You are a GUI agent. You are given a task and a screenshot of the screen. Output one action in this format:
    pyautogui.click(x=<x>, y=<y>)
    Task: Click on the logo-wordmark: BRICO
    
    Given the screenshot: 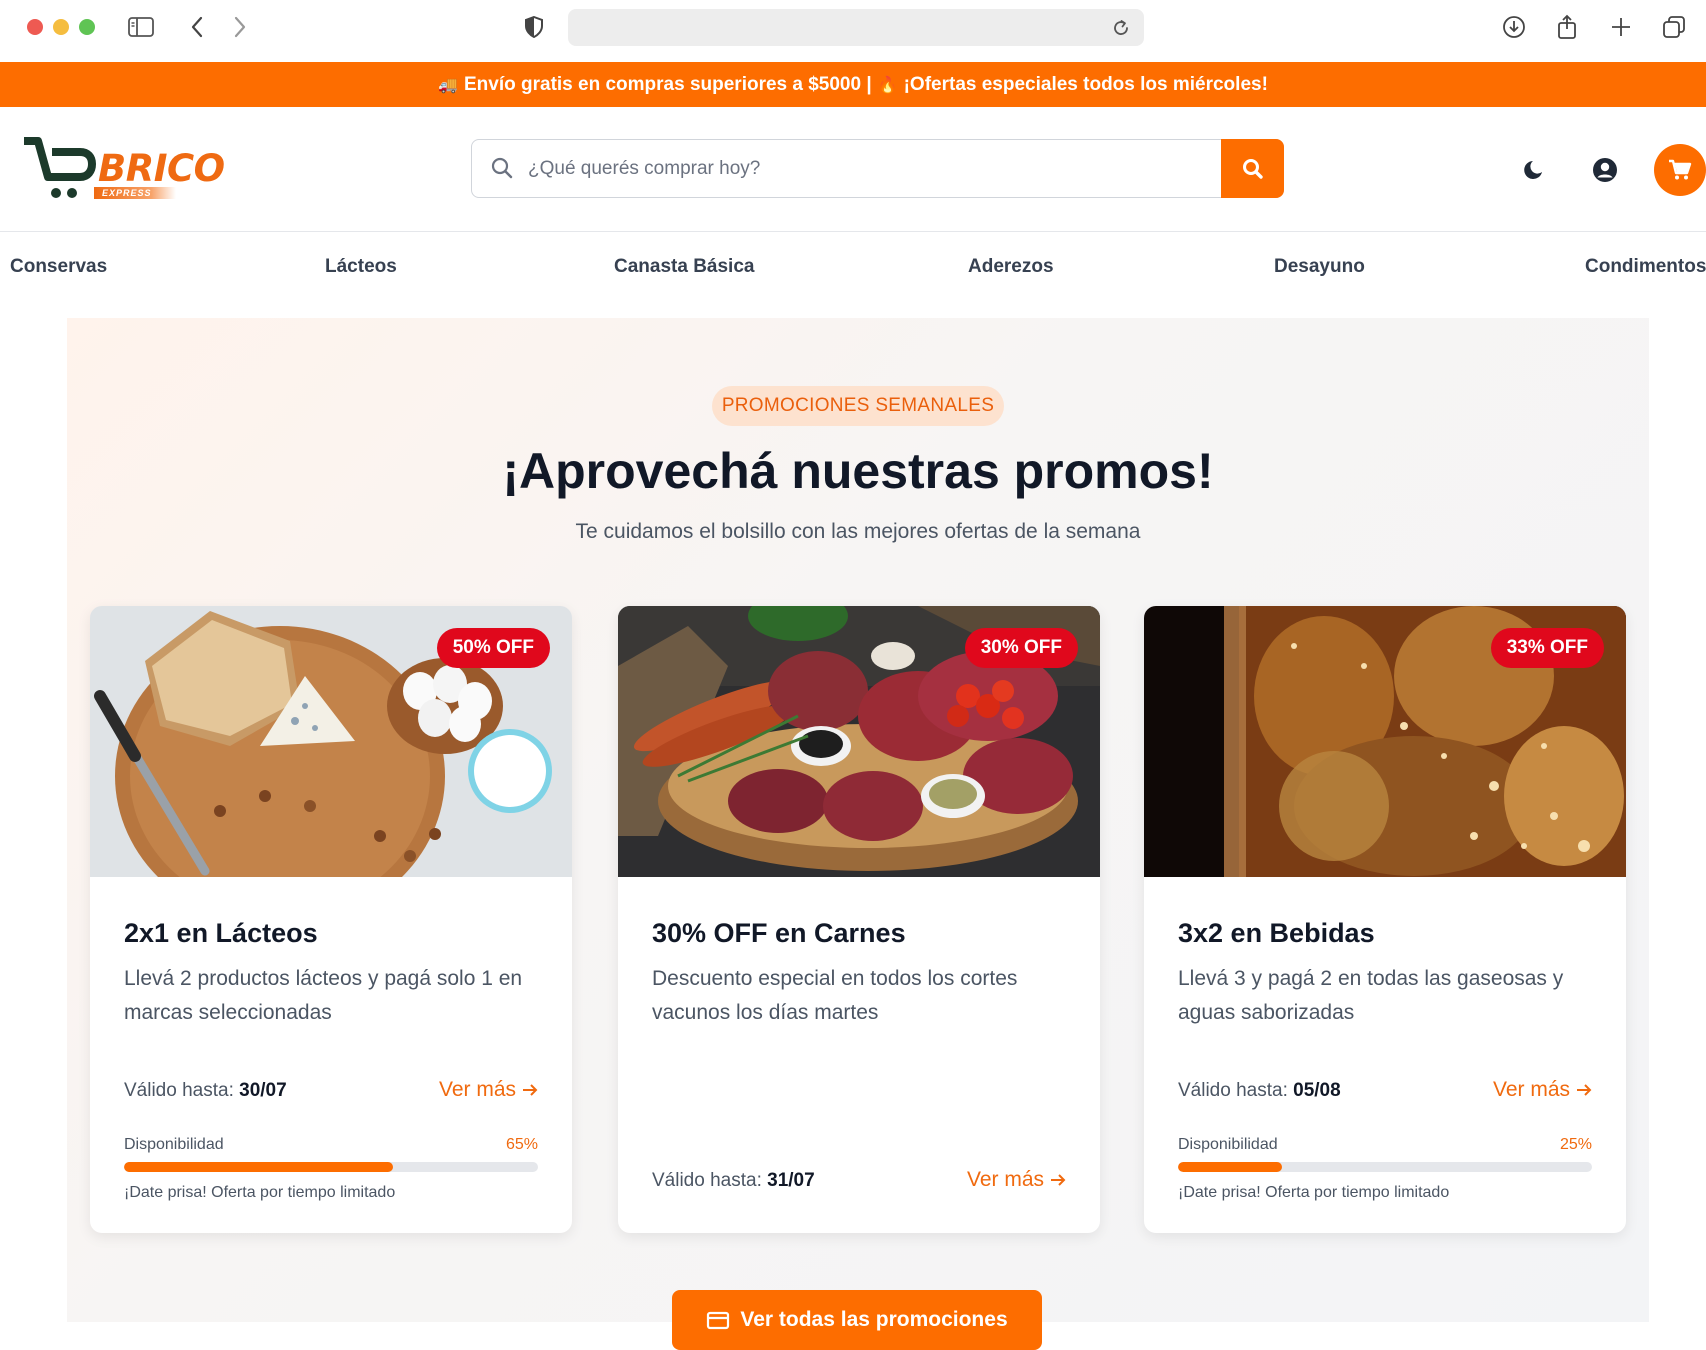 What is the action you would take?
    pyautogui.click(x=161, y=168)
    